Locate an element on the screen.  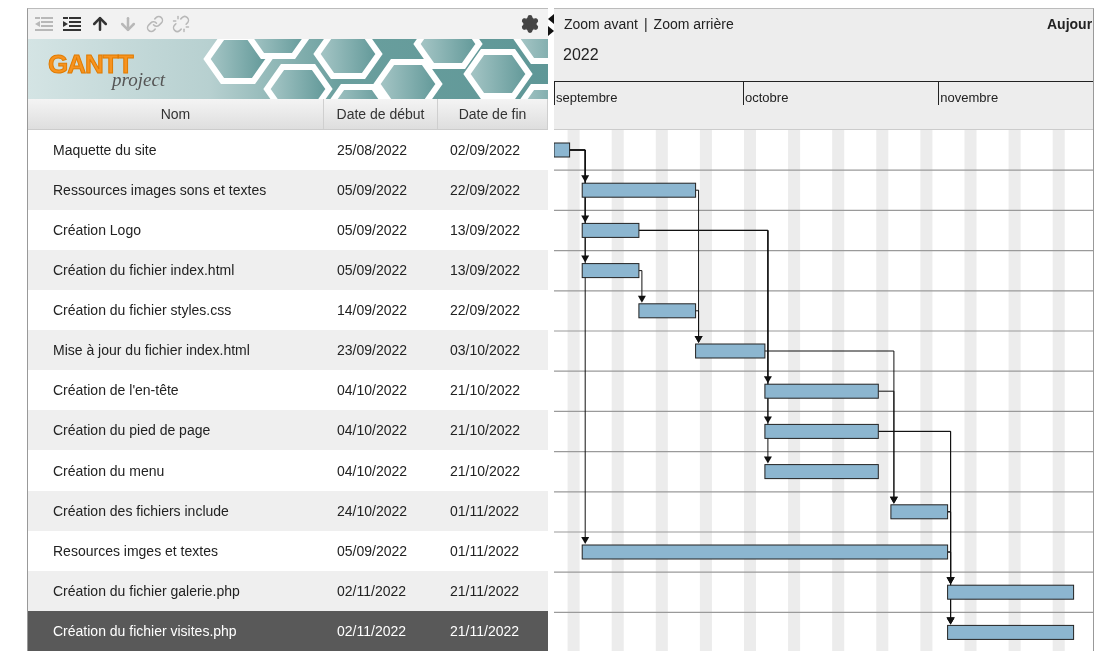
end-date: 03/10/2022 is located at coordinates (485, 350).